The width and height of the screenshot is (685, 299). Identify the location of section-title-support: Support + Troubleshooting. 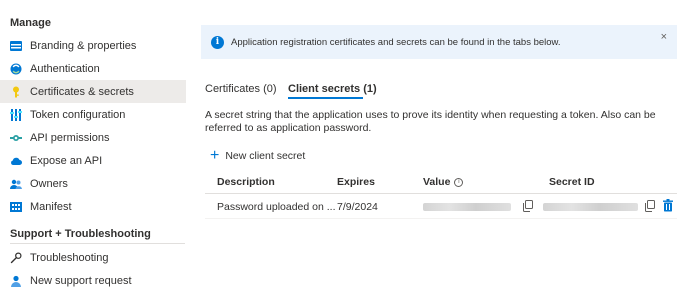
(80, 234).